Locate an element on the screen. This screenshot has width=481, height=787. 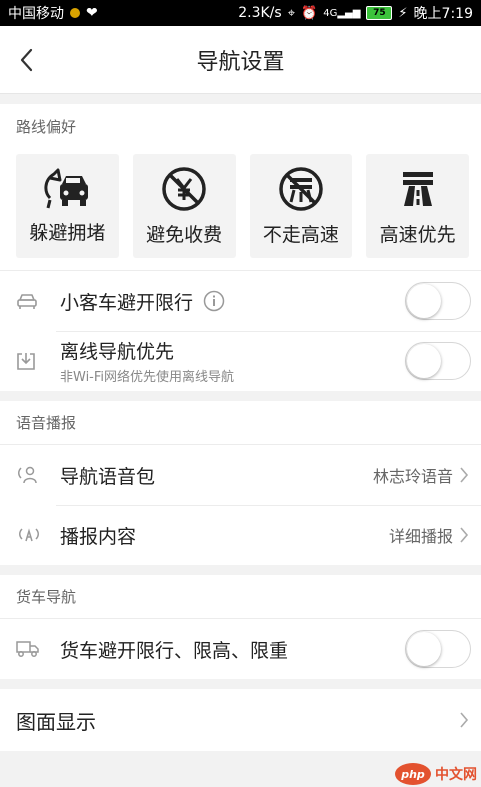
watermark-logo: php is located at coordinates (413, 774).